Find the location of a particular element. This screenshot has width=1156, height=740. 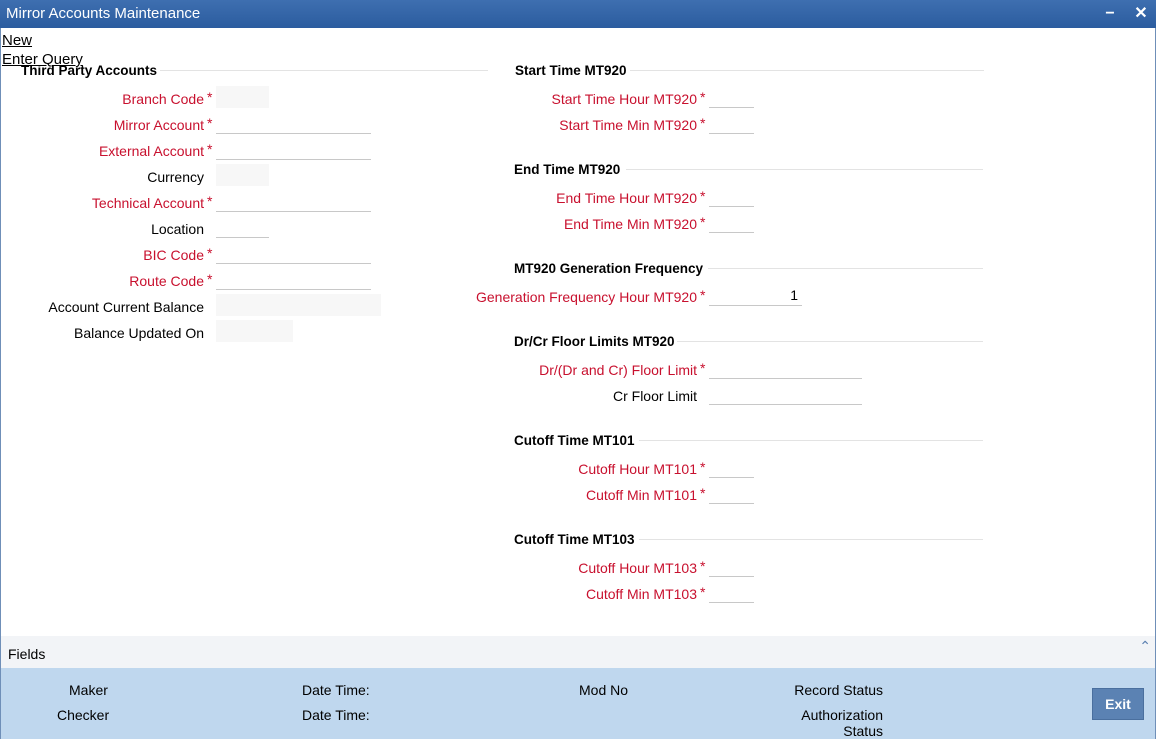

cutoff-hour-mt103-field is located at coordinates (731, 566).